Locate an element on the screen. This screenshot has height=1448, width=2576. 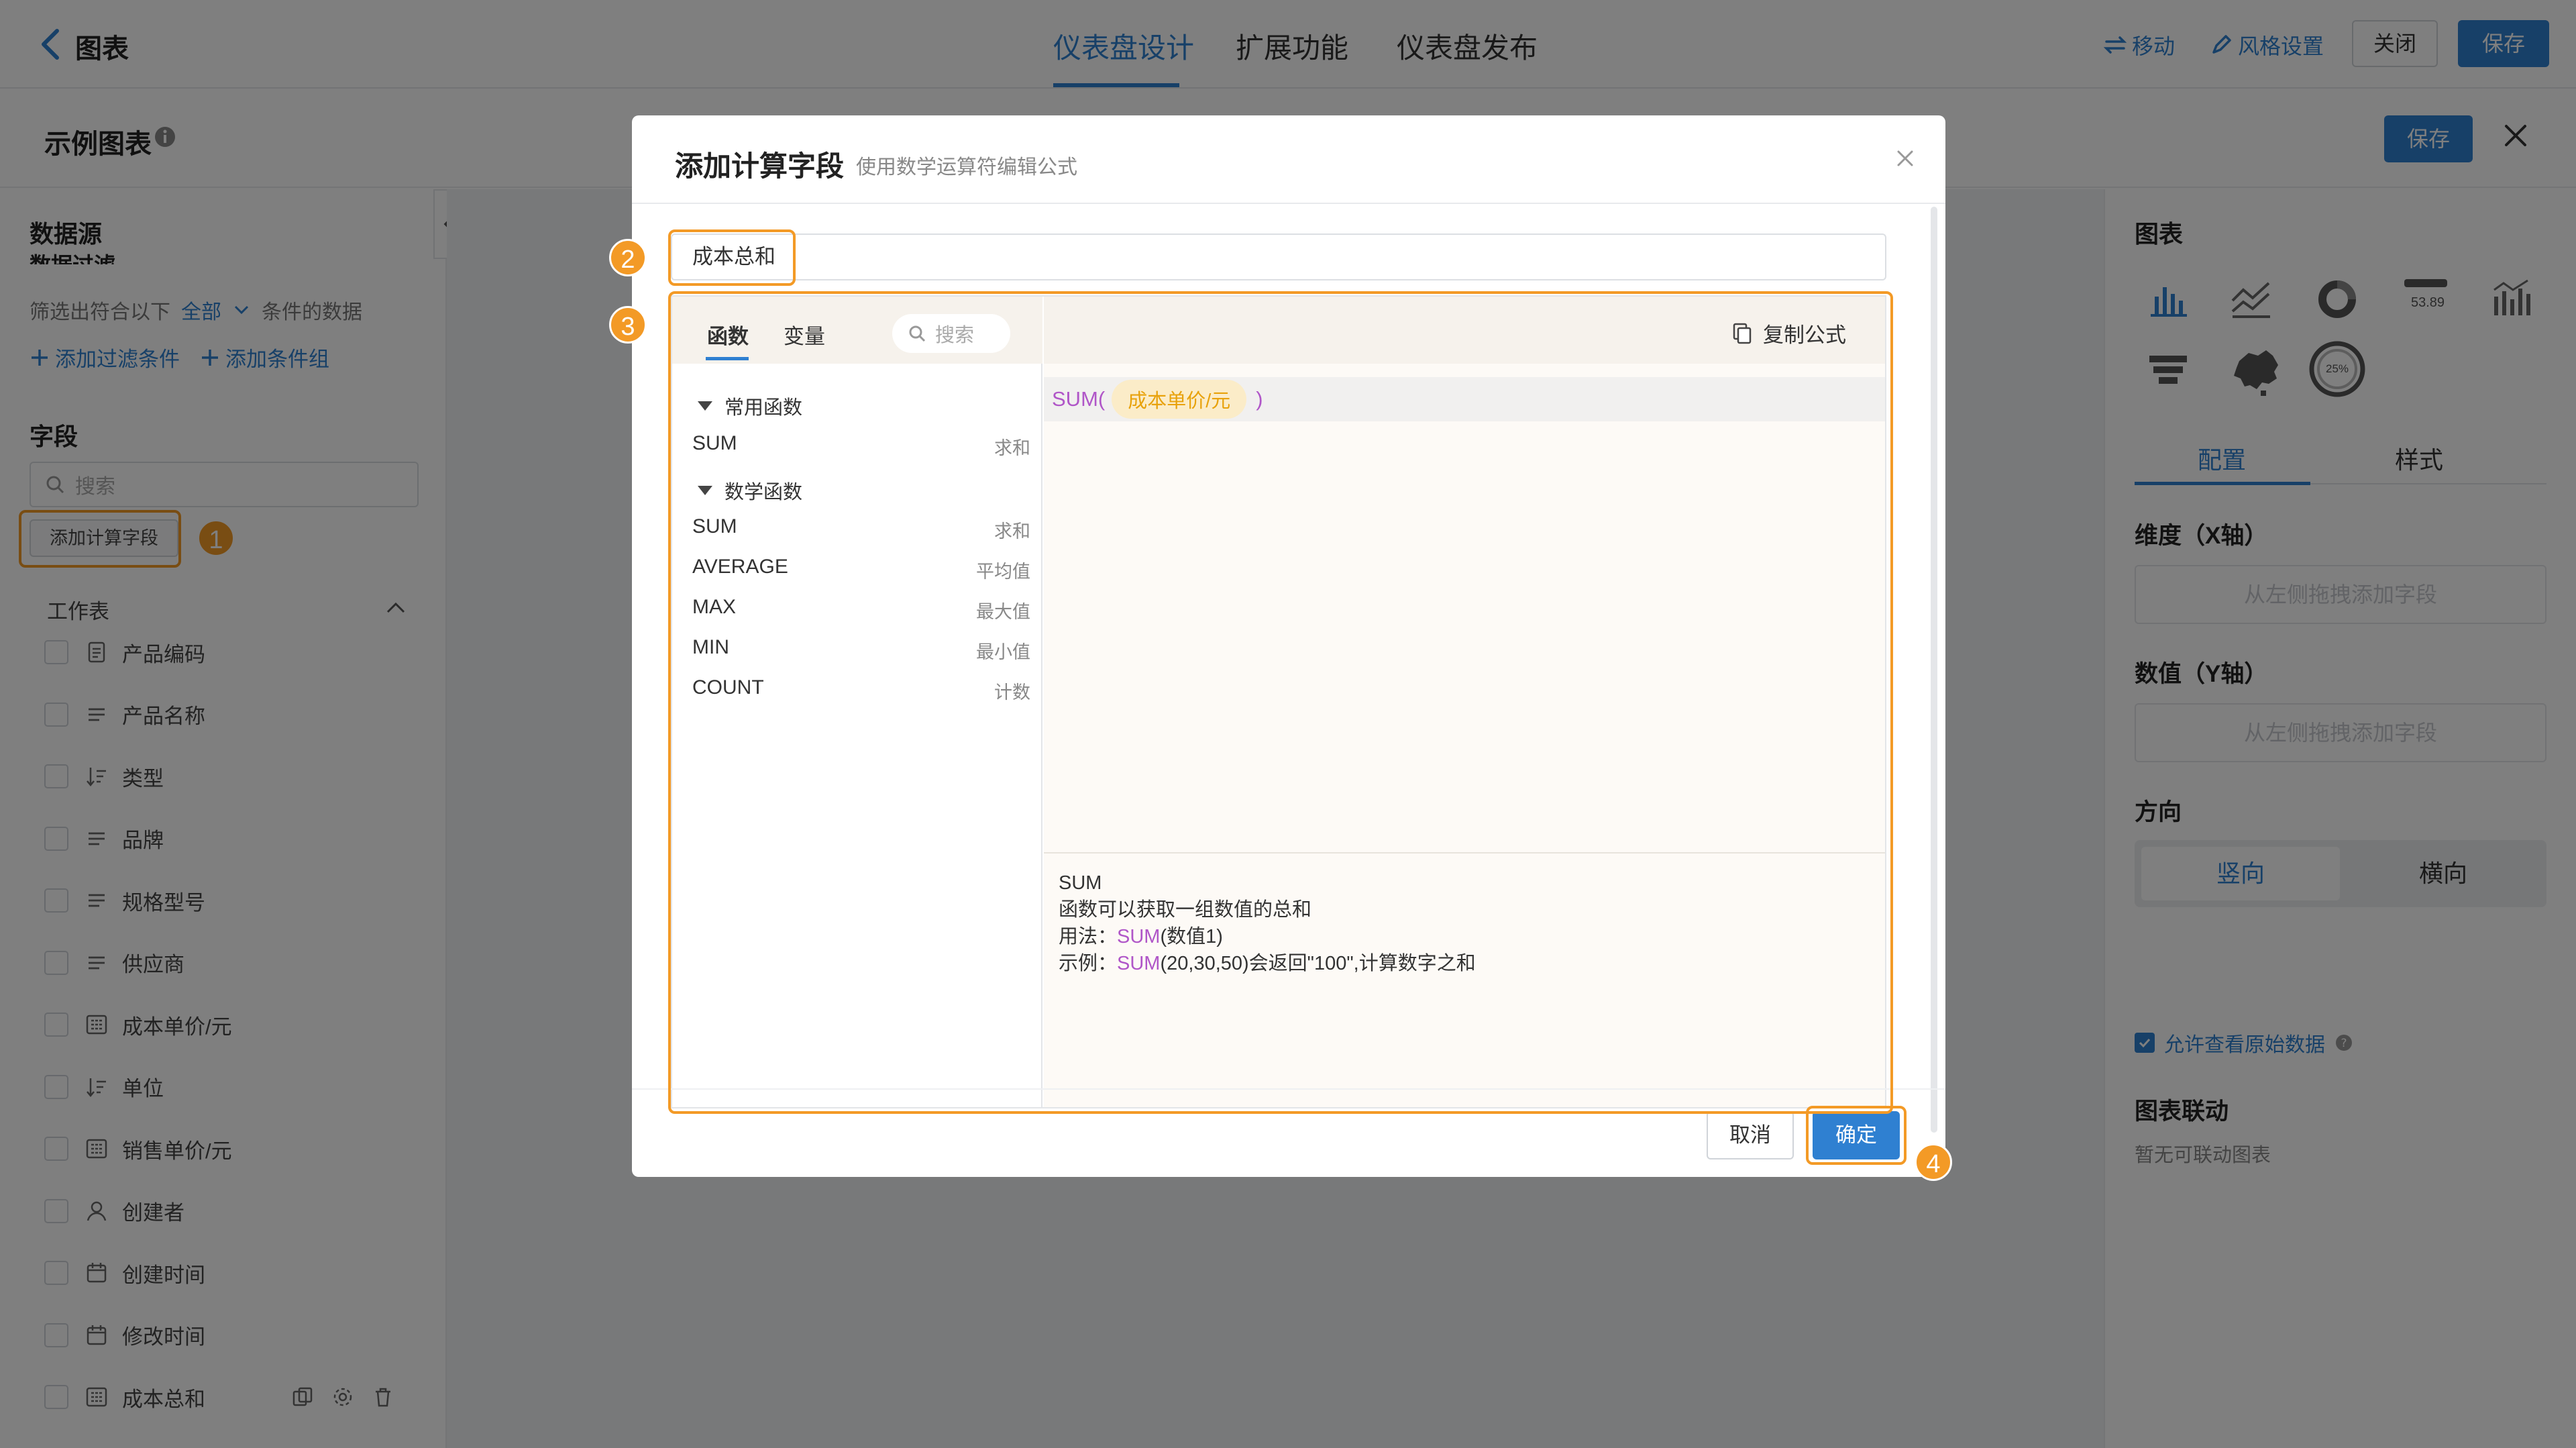
annotation-badge-3: 3 is located at coordinates (628, 325).